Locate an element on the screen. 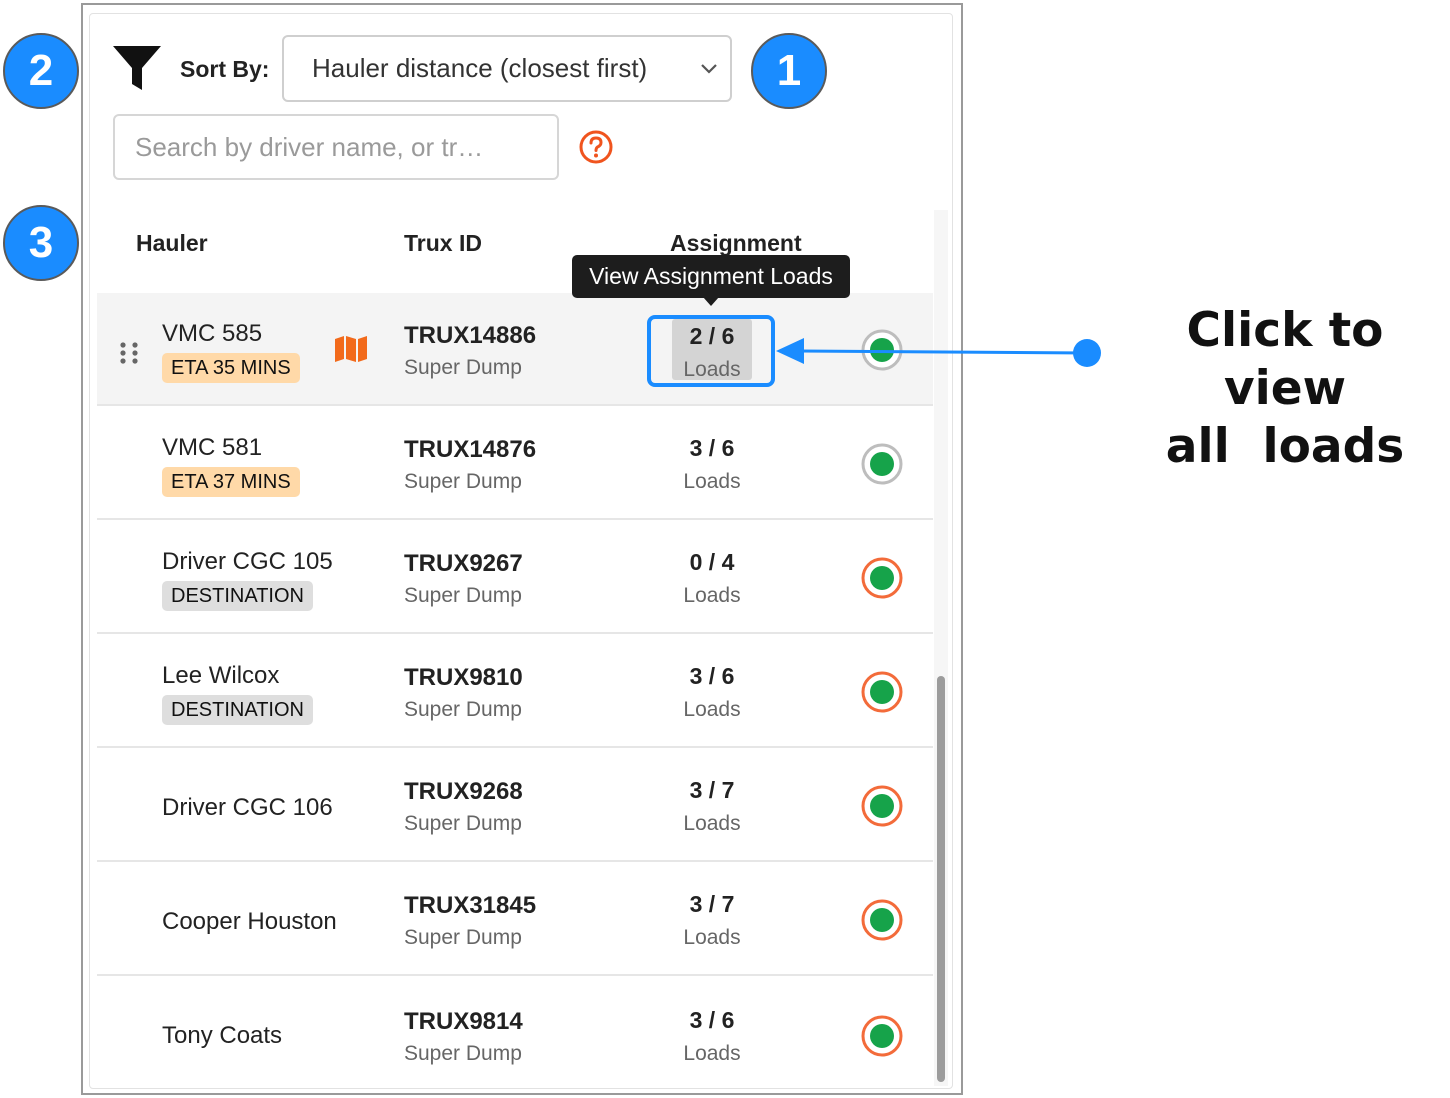 Image resolution: width=1450 pixels, height=1098 pixels. help-icon is located at coordinates (596, 147).